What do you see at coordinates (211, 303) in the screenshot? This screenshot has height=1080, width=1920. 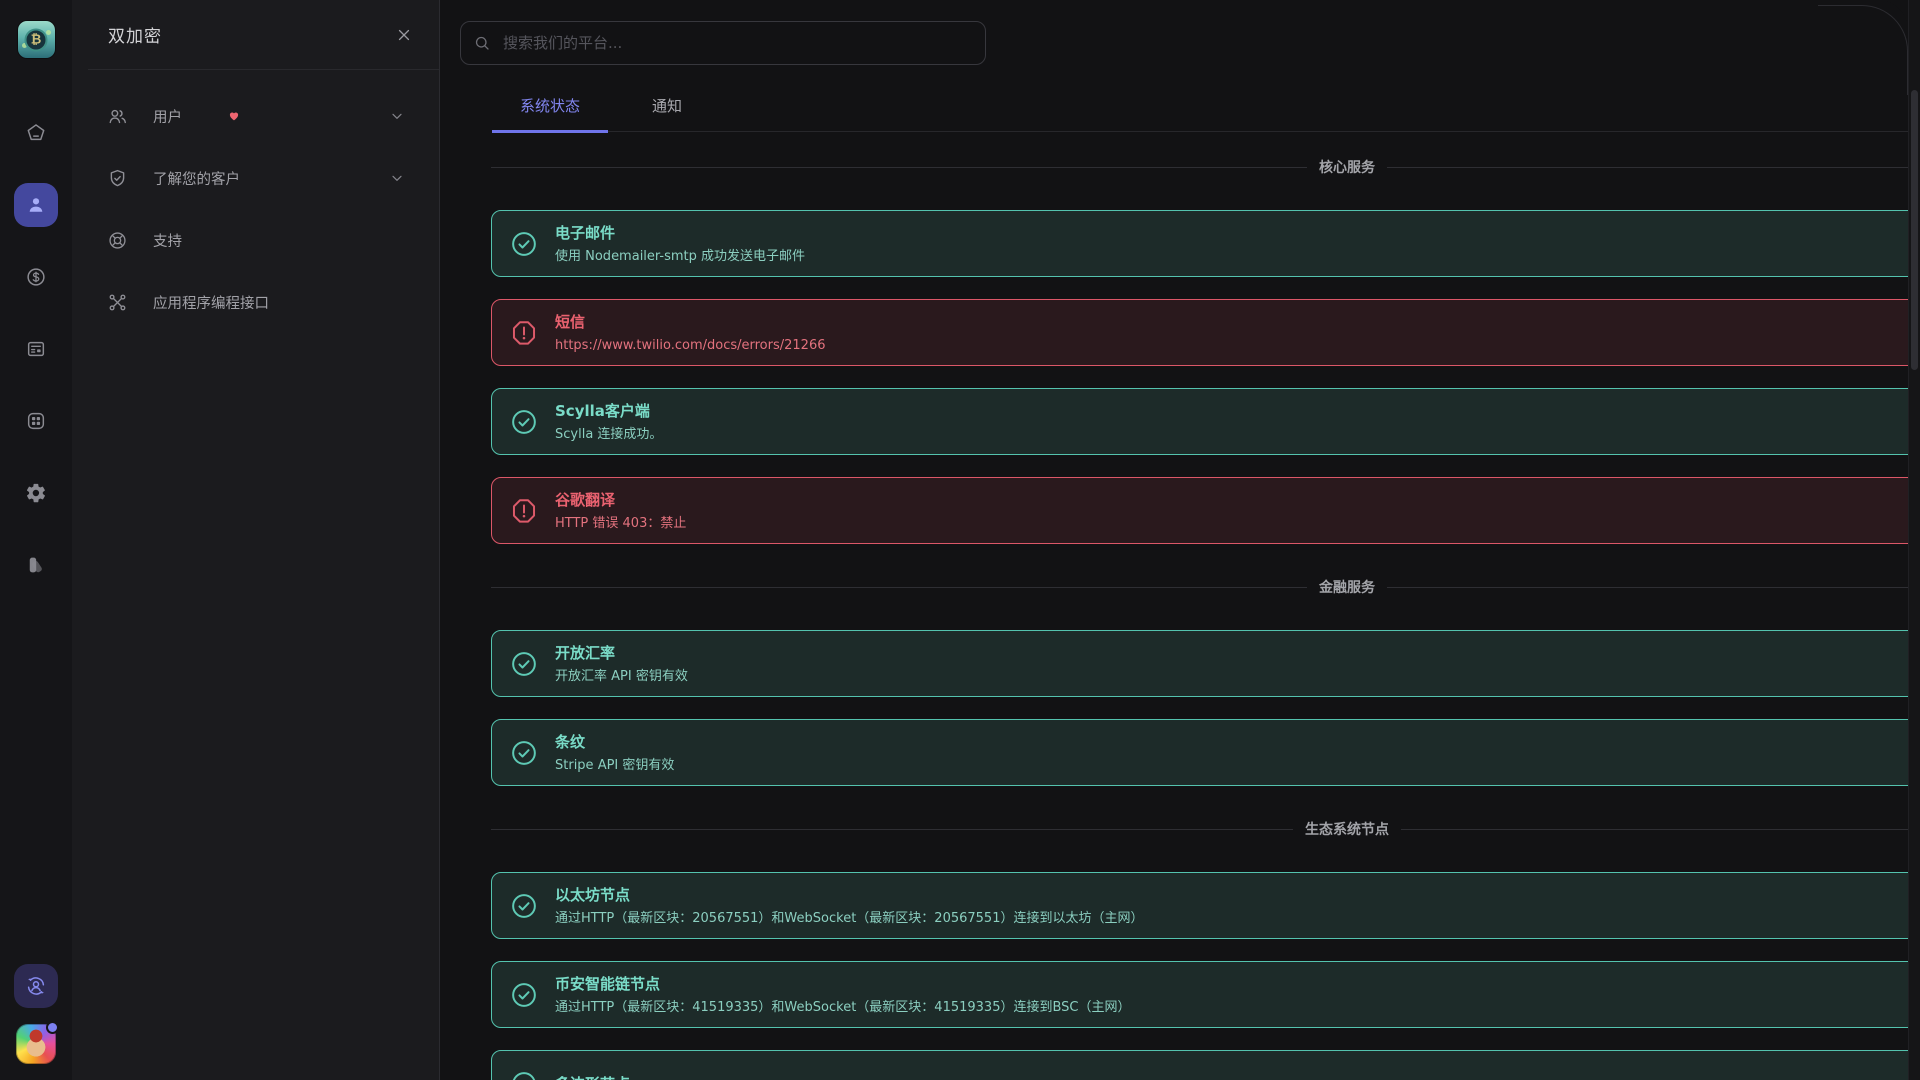 I see `sidebar-item-label: 应用程序编程接口` at bounding box center [211, 303].